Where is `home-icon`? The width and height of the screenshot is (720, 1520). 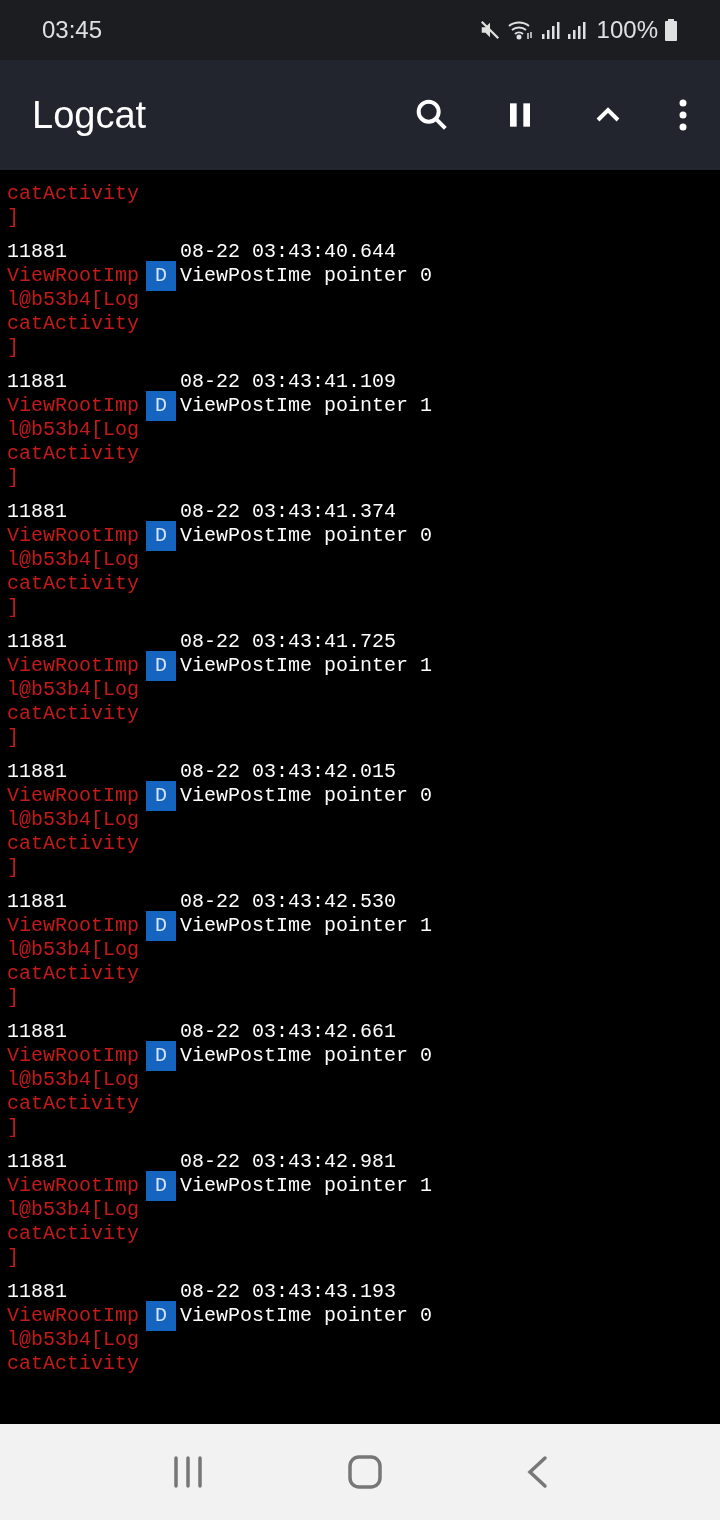 home-icon is located at coordinates (365, 1472).